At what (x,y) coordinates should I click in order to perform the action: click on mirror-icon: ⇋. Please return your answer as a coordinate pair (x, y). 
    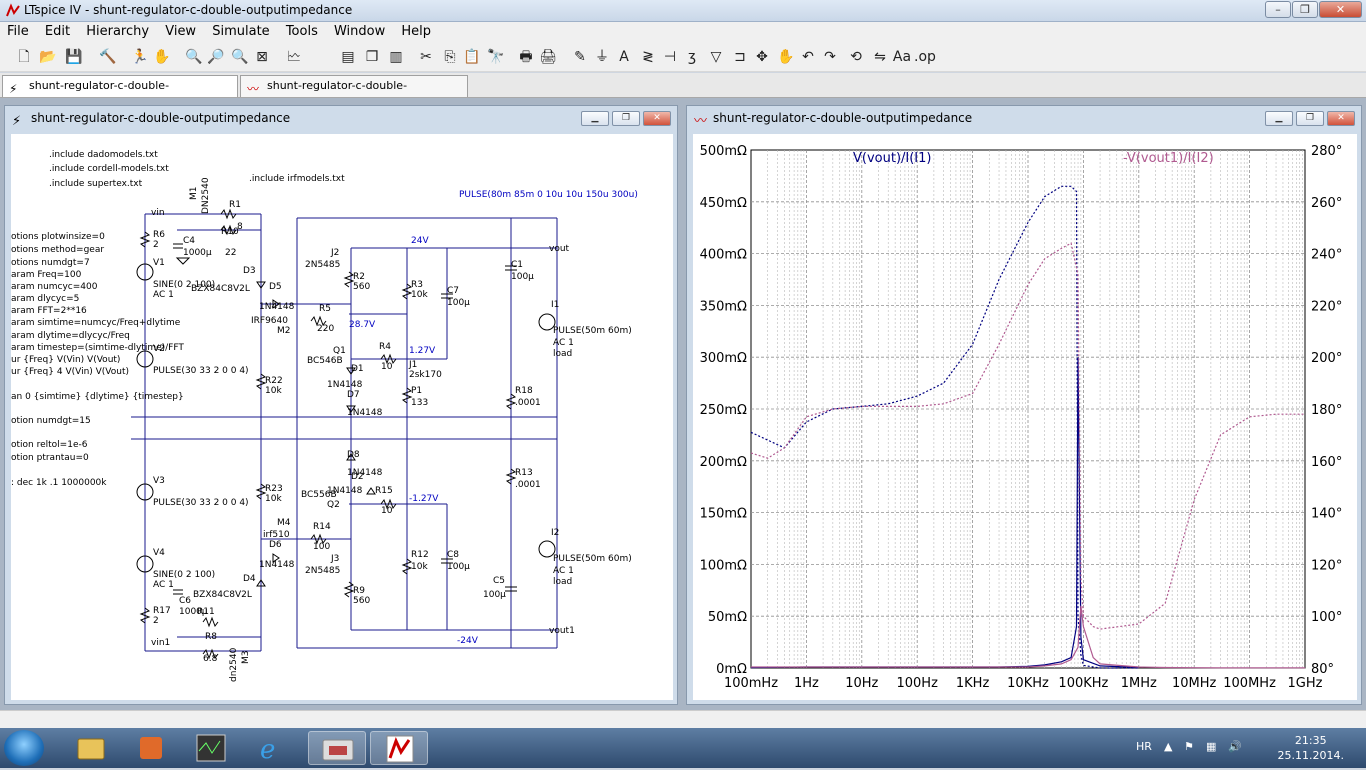
    Looking at the image, I should click on (880, 57).